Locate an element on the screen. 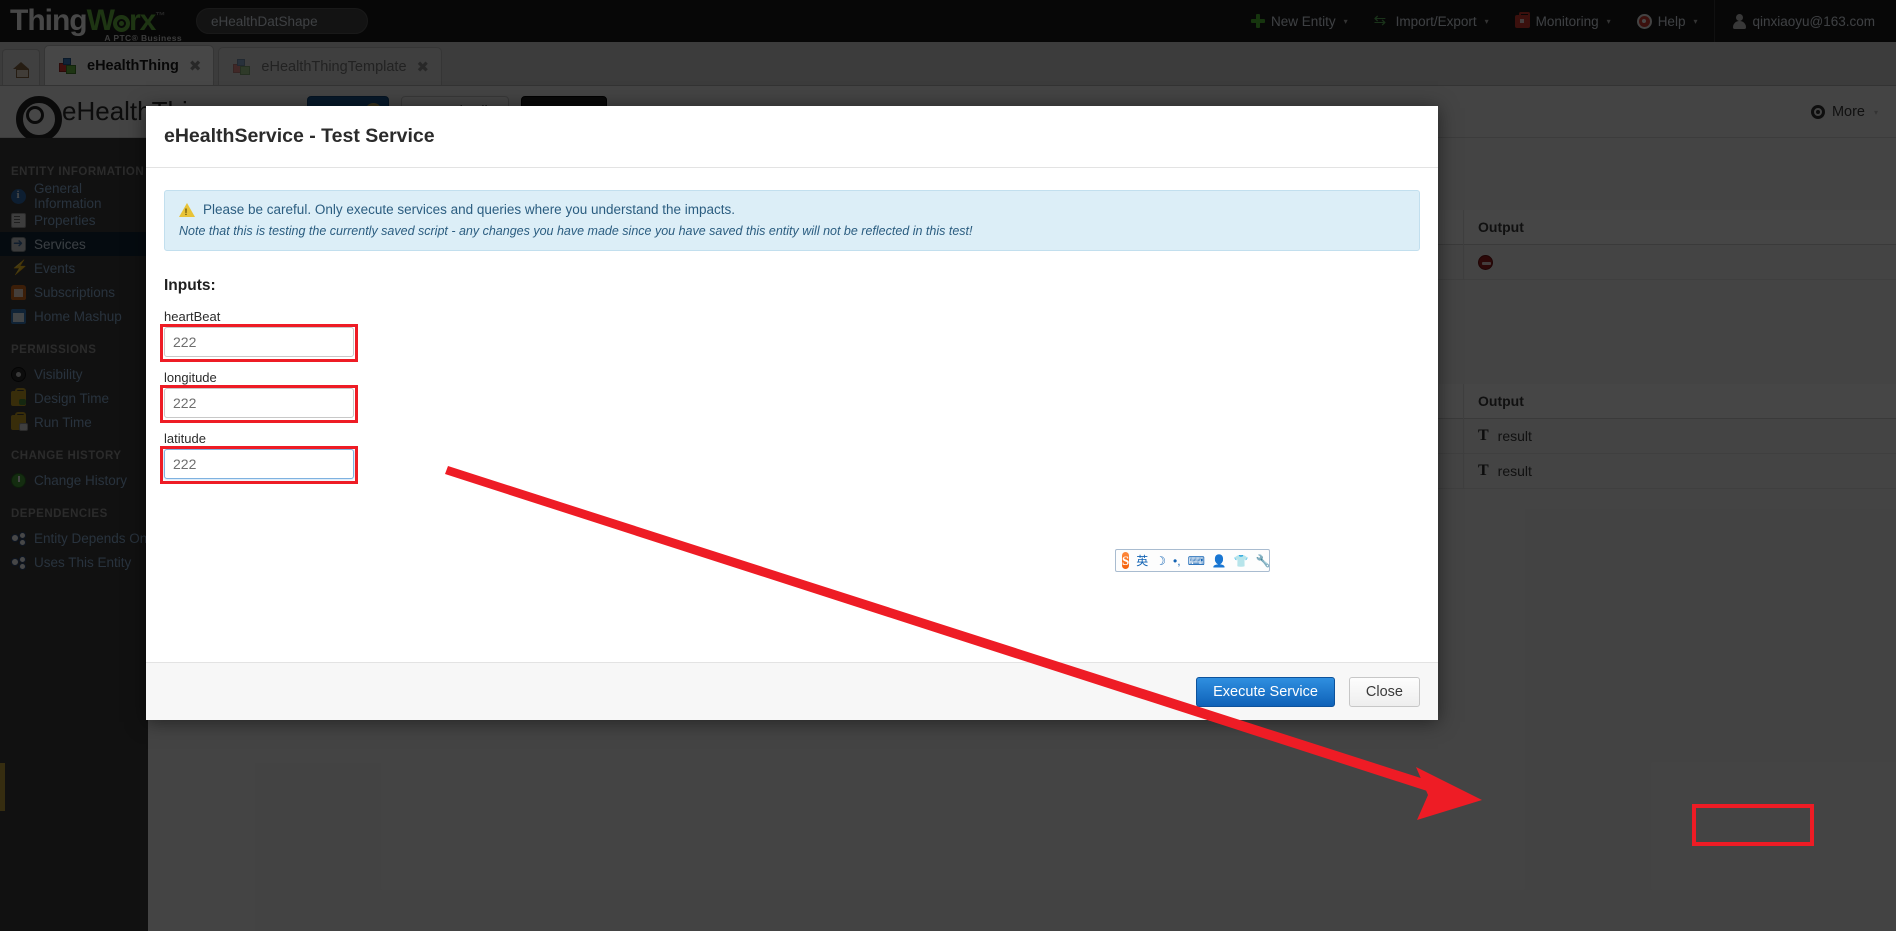 This screenshot has width=1896, height=931. execute-service-button: Execute Service is located at coordinates (1265, 691).